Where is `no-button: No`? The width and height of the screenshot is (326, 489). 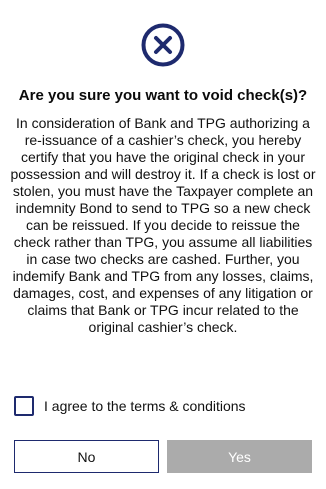
no-button: No is located at coordinates (86, 456).